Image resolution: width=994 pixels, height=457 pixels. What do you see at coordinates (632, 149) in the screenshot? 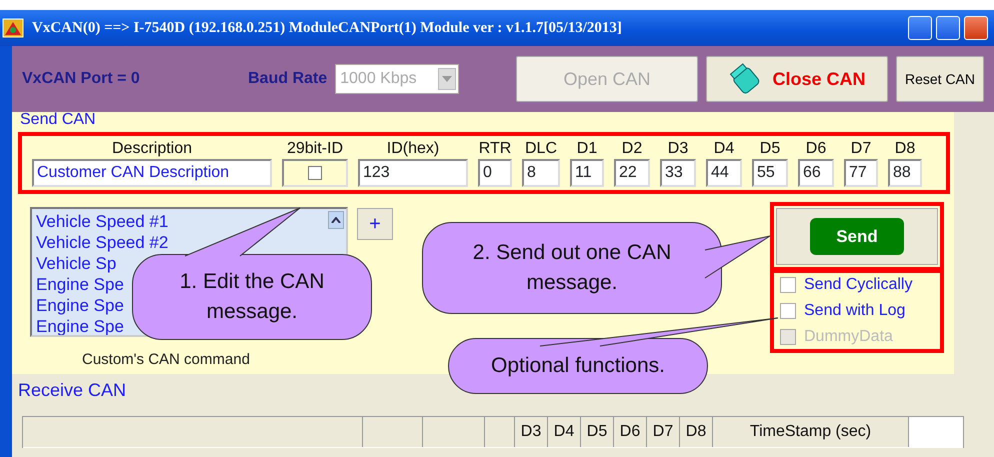
I see `field-label: D2` at bounding box center [632, 149].